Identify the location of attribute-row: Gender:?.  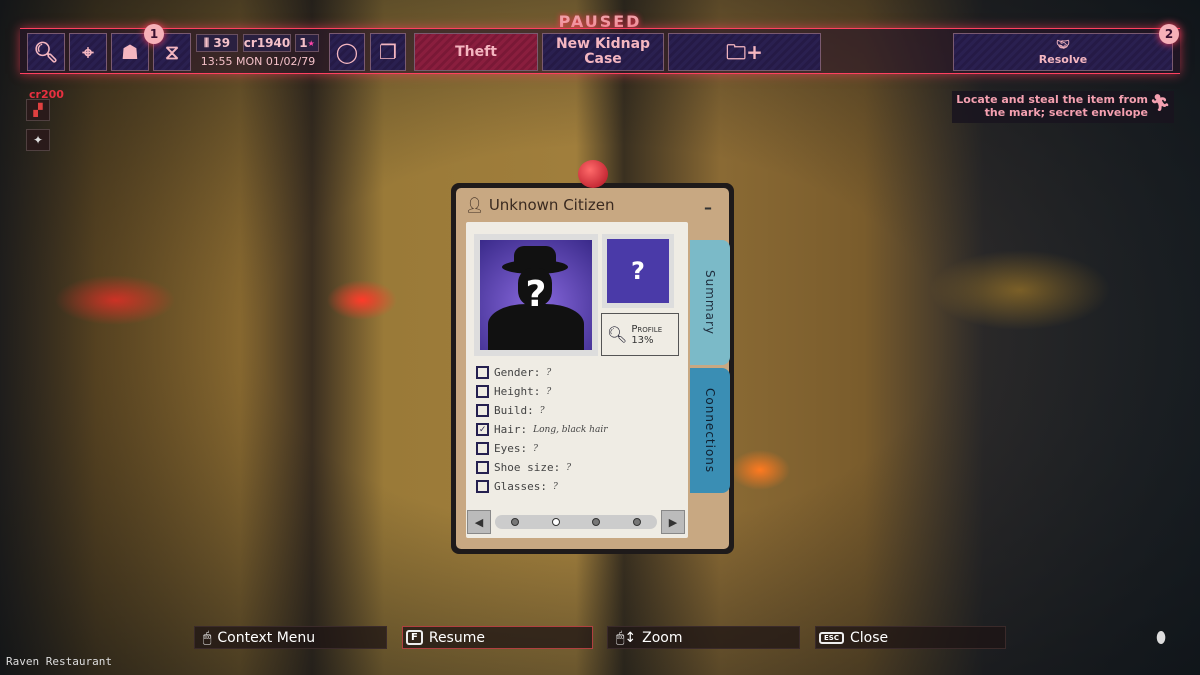
(542, 372).